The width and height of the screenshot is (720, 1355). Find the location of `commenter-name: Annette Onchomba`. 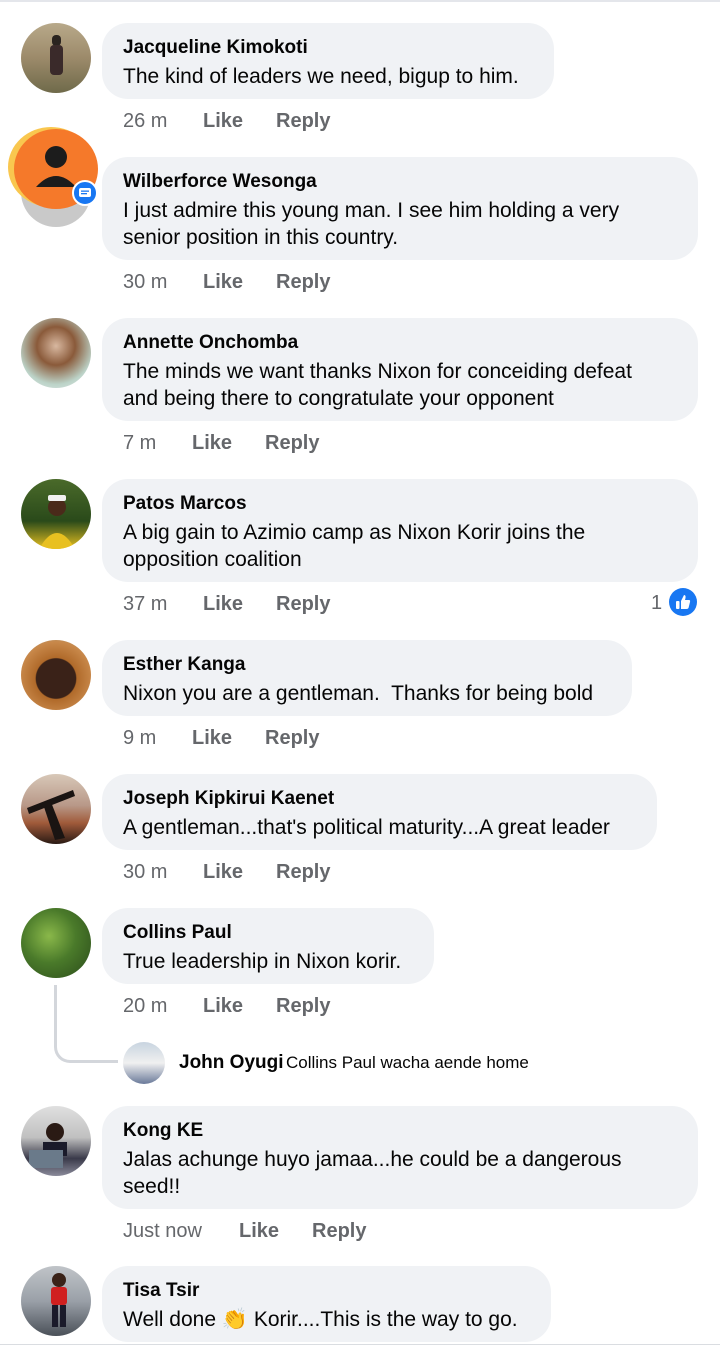

commenter-name: Annette Onchomba is located at coordinates (400, 343).